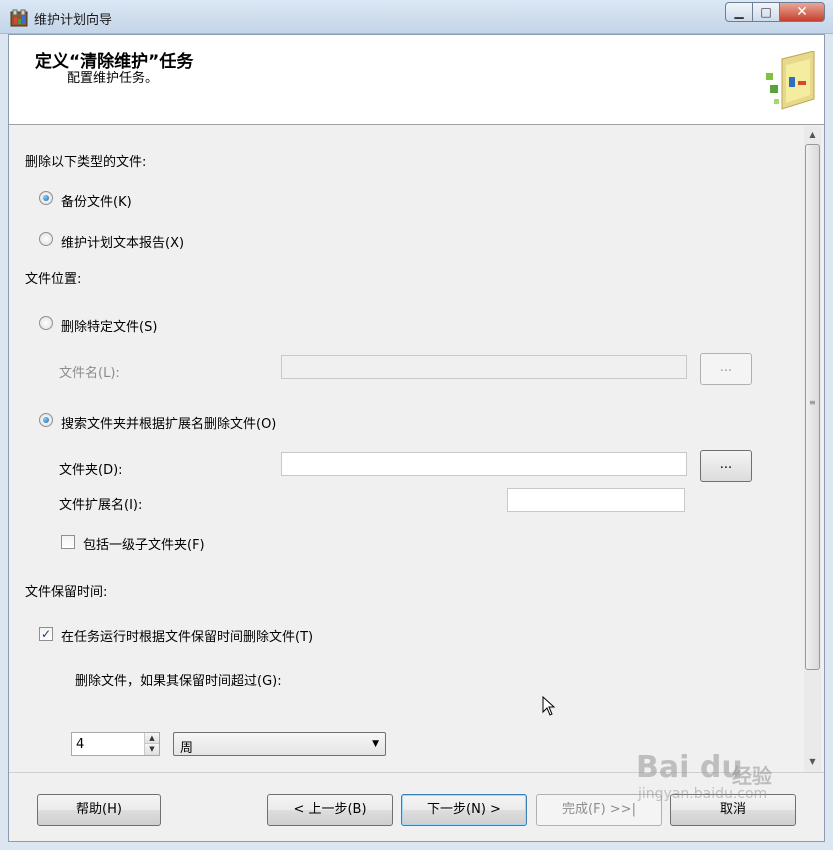 The height and width of the screenshot is (850, 833). Describe the element at coordinates (144, 543) in the screenshot. I see `include-subfolders-label: 包括一级子文件夹(F)` at that location.